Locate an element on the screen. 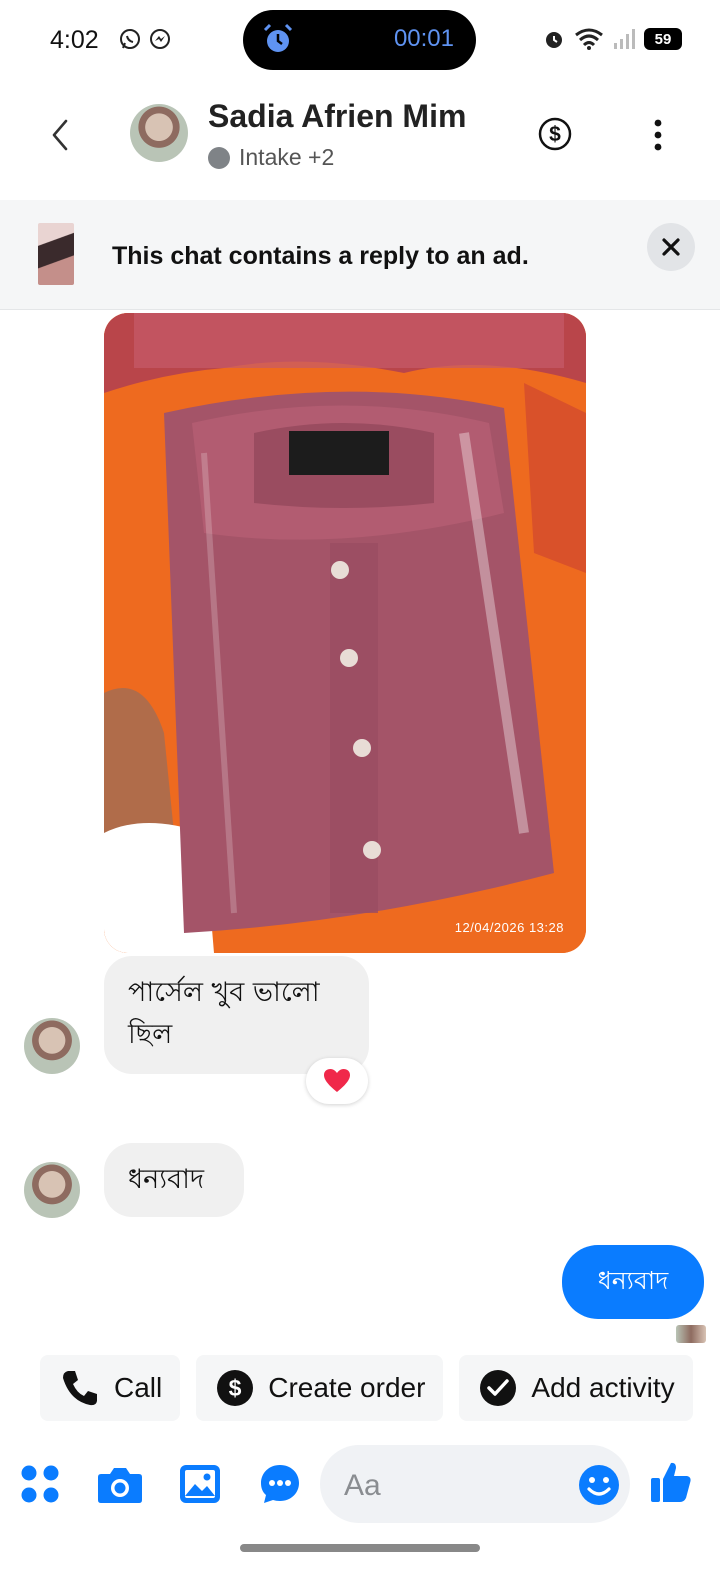  contact-label: Intake +2 is located at coordinates (271, 157).